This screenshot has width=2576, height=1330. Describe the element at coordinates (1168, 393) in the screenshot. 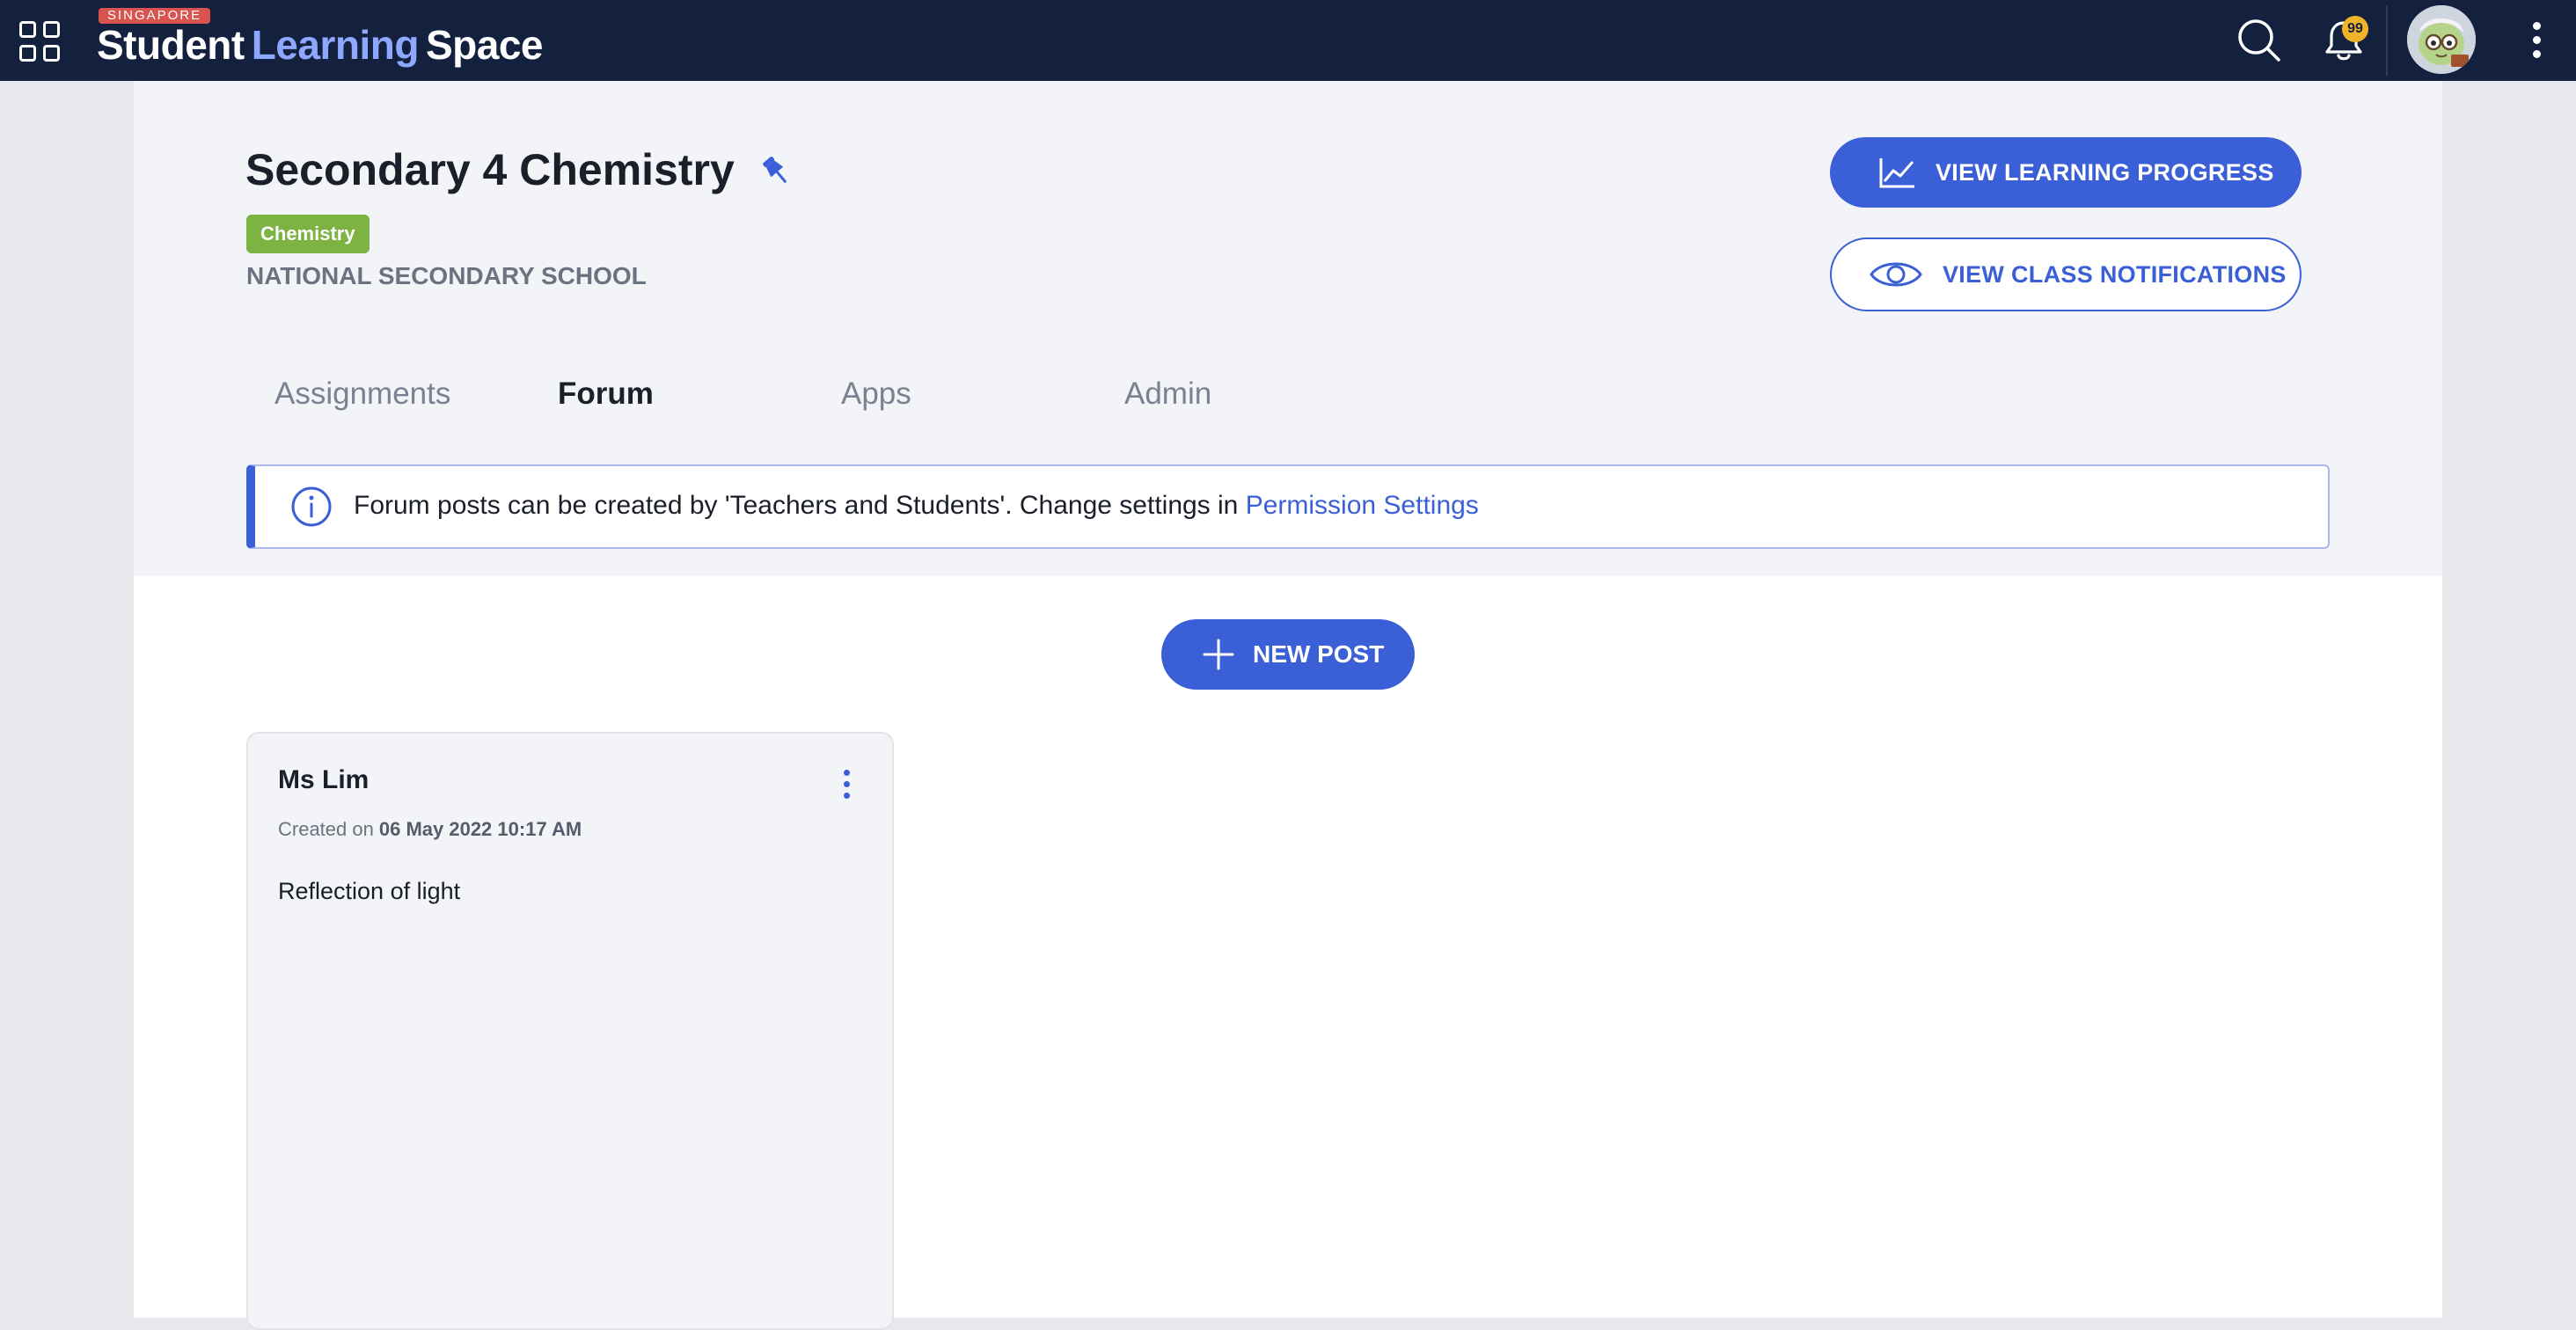

I see `tab-admin-label: Admin` at that location.